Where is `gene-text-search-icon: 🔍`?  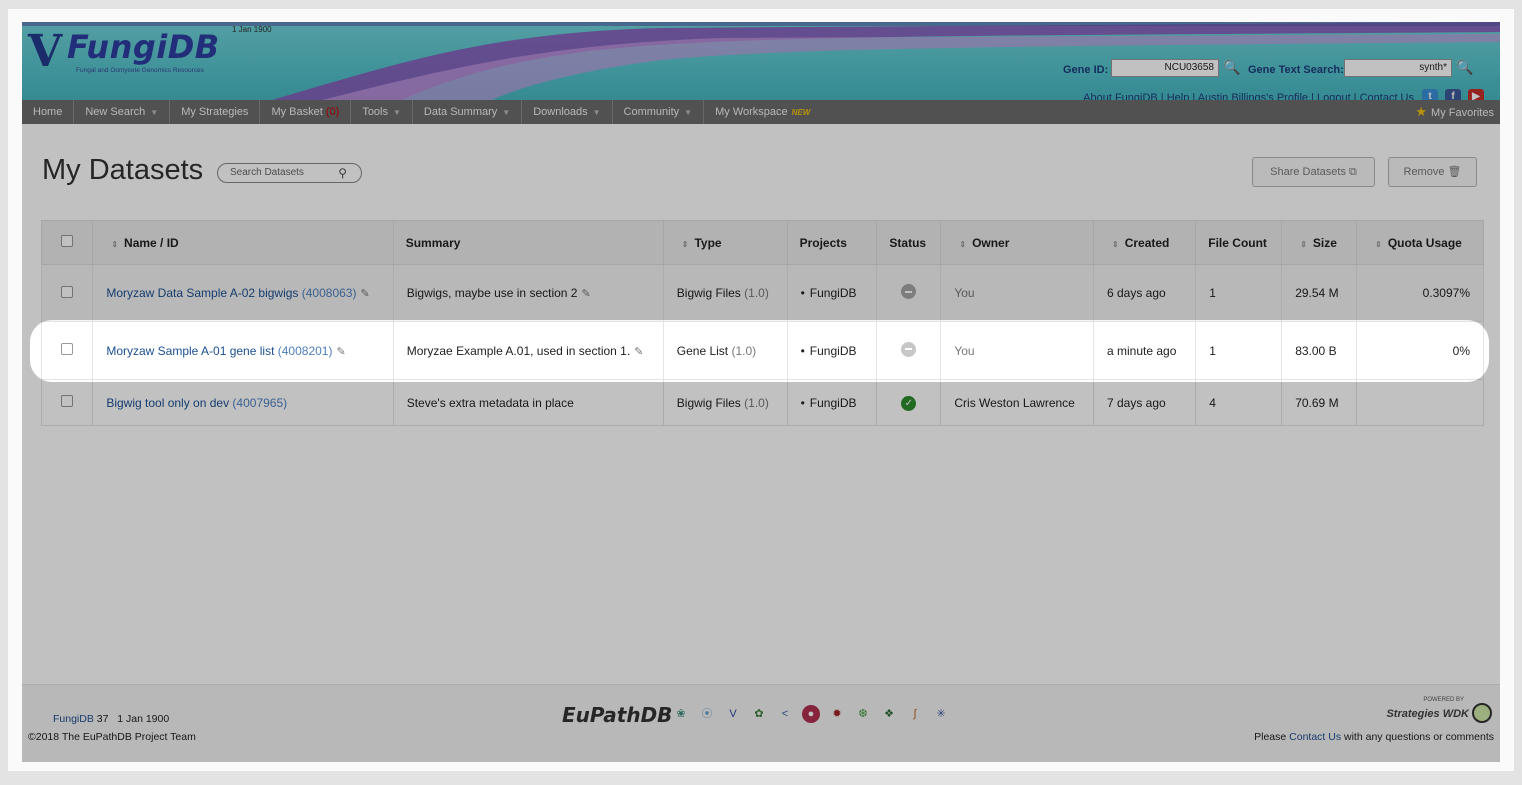
gene-text-search-icon: 🔍 is located at coordinates (1464, 67).